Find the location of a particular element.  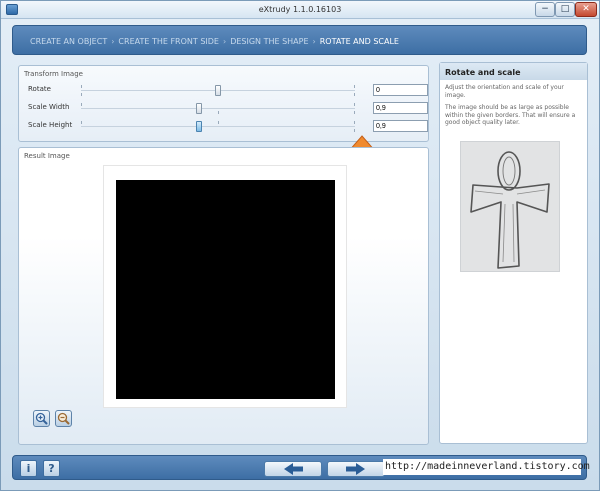

scale-width-slider-thumb is located at coordinates (198, 108).